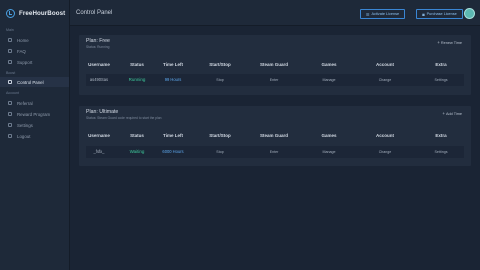 This screenshot has height=270, width=480. I want to click on sidebar-item-label: Control Panel, so click(30, 82).